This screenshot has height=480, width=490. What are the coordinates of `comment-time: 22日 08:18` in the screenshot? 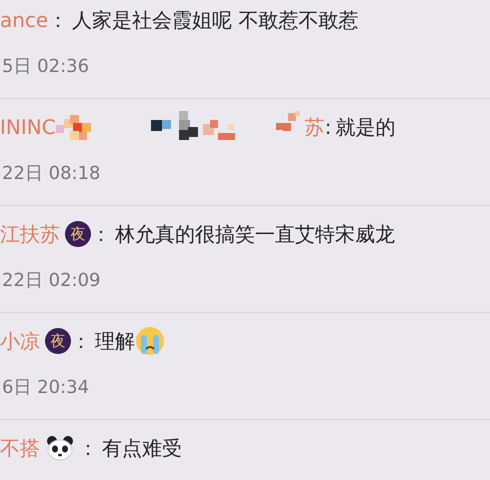 It's located at (51, 174).